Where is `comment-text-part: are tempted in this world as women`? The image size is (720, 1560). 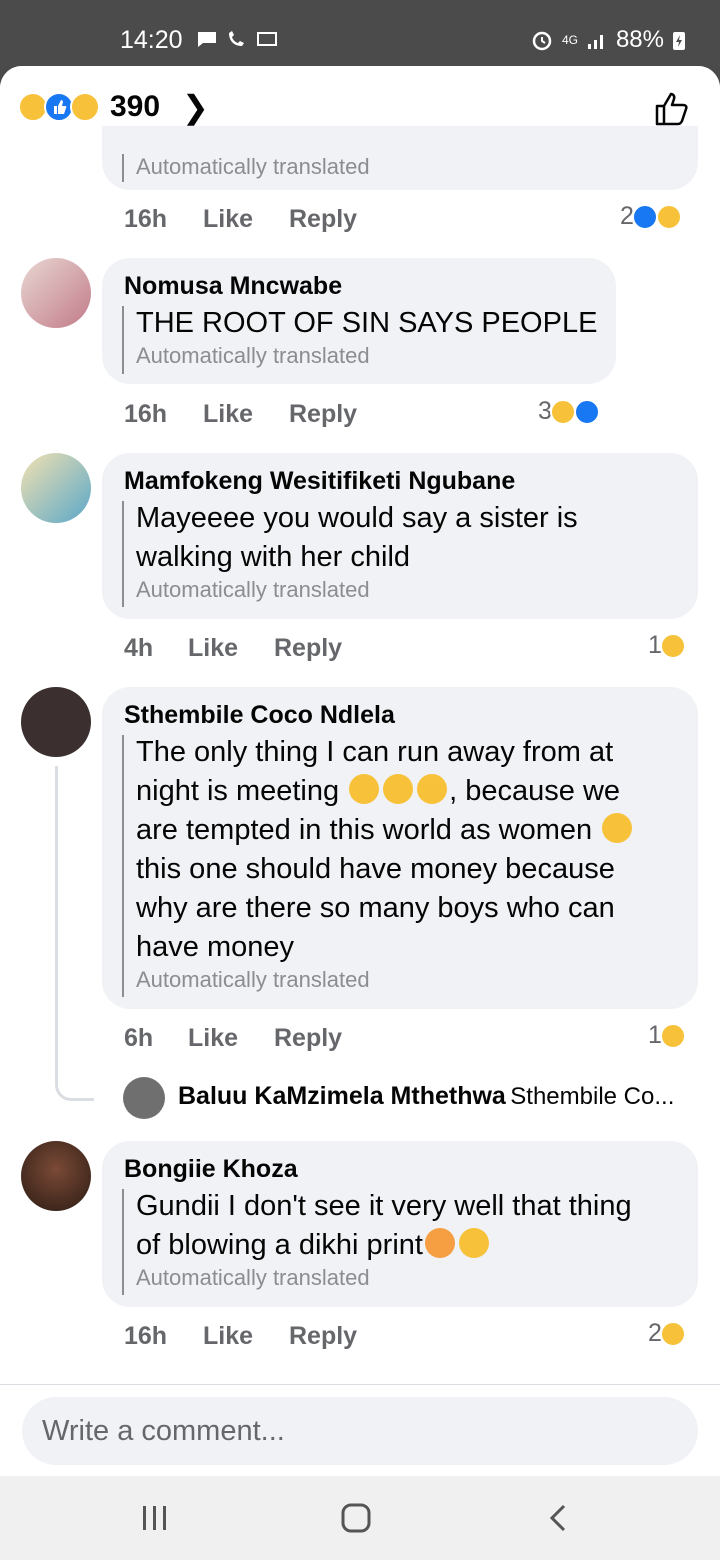 comment-text-part: are tempted in this world as women is located at coordinates (368, 830).